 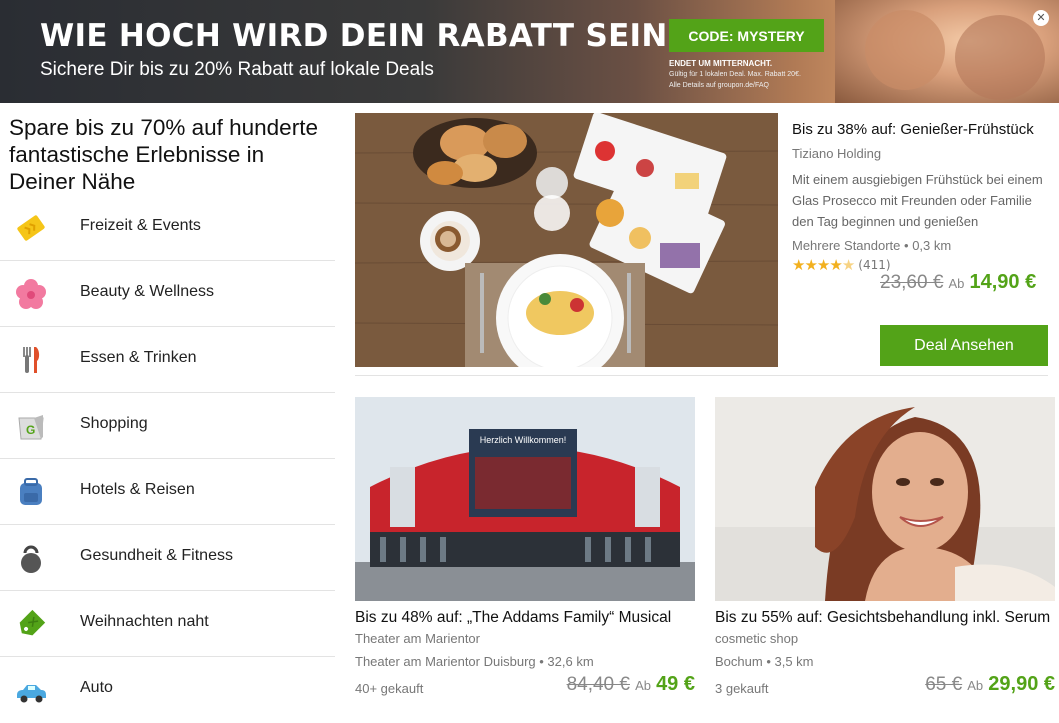 What do you see at coordinates (525, 687) in the screenshot?
I see `price-row: 40+ gekauft 84,40 € Ab 49 €` at bounding box center [525, 687].